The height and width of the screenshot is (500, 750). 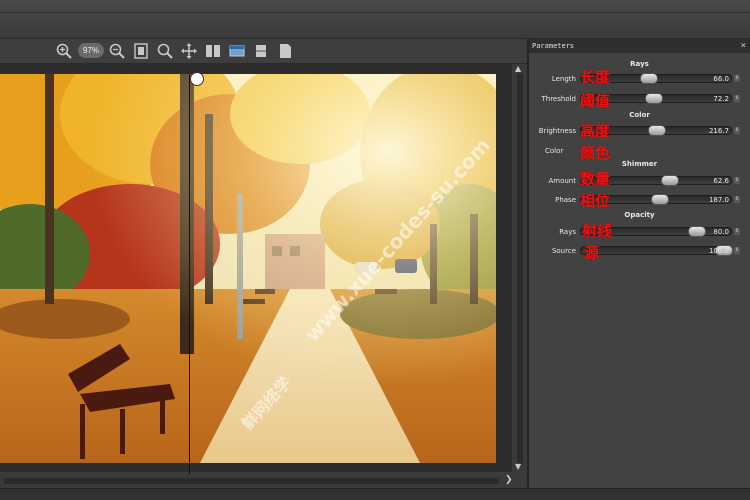 I want to click on annotation-amount: 数量, so click(x=595, y=179).